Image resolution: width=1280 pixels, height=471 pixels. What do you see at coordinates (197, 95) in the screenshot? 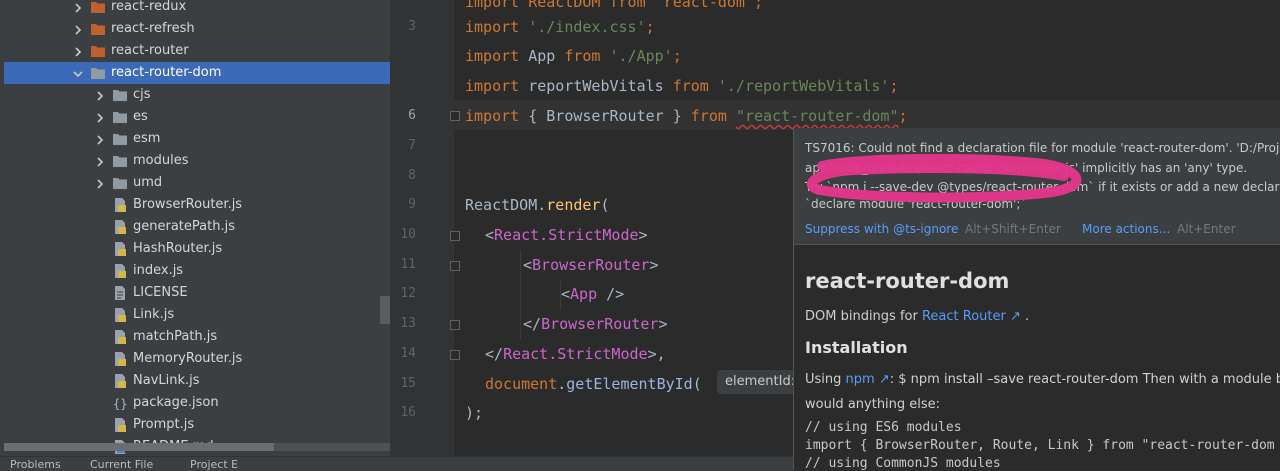
I see `tree-item: cjs` at bounding box center [197, 95].